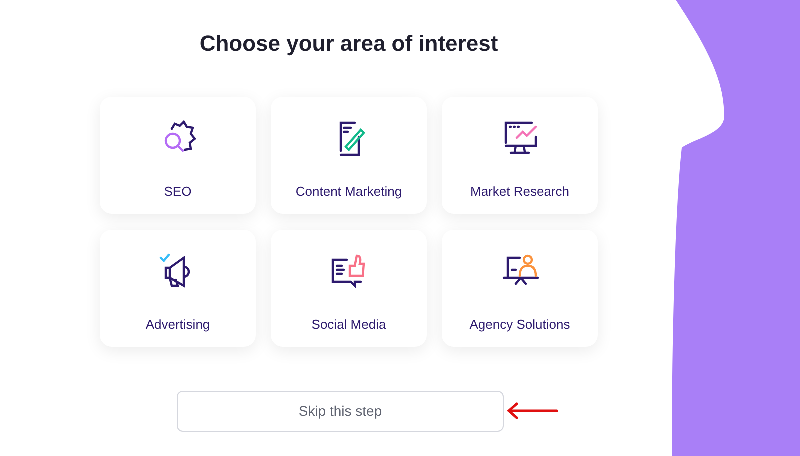 Image resolution: width=800 pixels, height=456 pixels. What do you see at coordinates (349, 155) in the screenshot?
I see `interest-card: Content Marketing` at bounding box center [349, 155].